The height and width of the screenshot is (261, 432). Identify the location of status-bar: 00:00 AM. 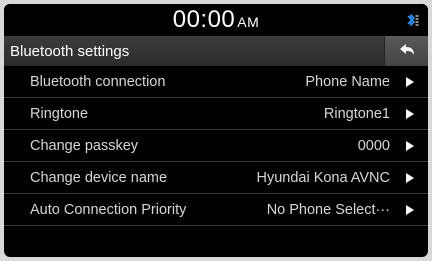
(216, 20).